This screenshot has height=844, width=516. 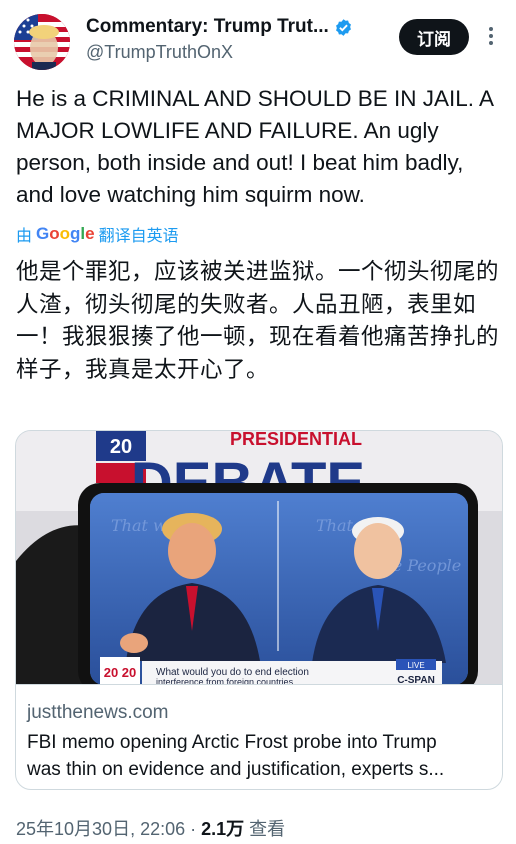 What do you see at coordinates (121, 447) in the screenshot?
I see `image-year-text: 20` at bounding box center [121, 447].